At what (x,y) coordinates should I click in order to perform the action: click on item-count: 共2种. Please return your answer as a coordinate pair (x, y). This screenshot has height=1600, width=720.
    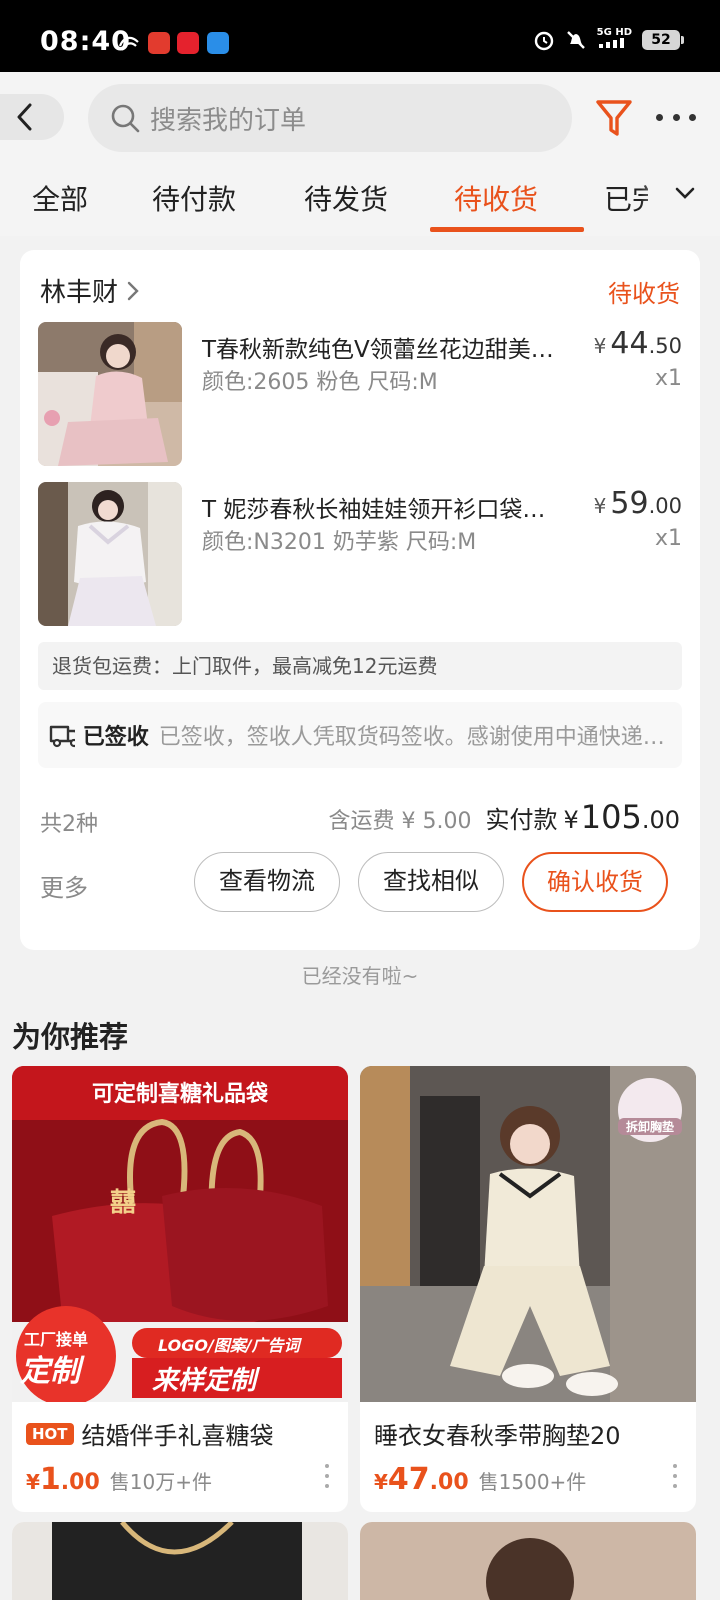
    Looking at the image, I should click on (69, 824).